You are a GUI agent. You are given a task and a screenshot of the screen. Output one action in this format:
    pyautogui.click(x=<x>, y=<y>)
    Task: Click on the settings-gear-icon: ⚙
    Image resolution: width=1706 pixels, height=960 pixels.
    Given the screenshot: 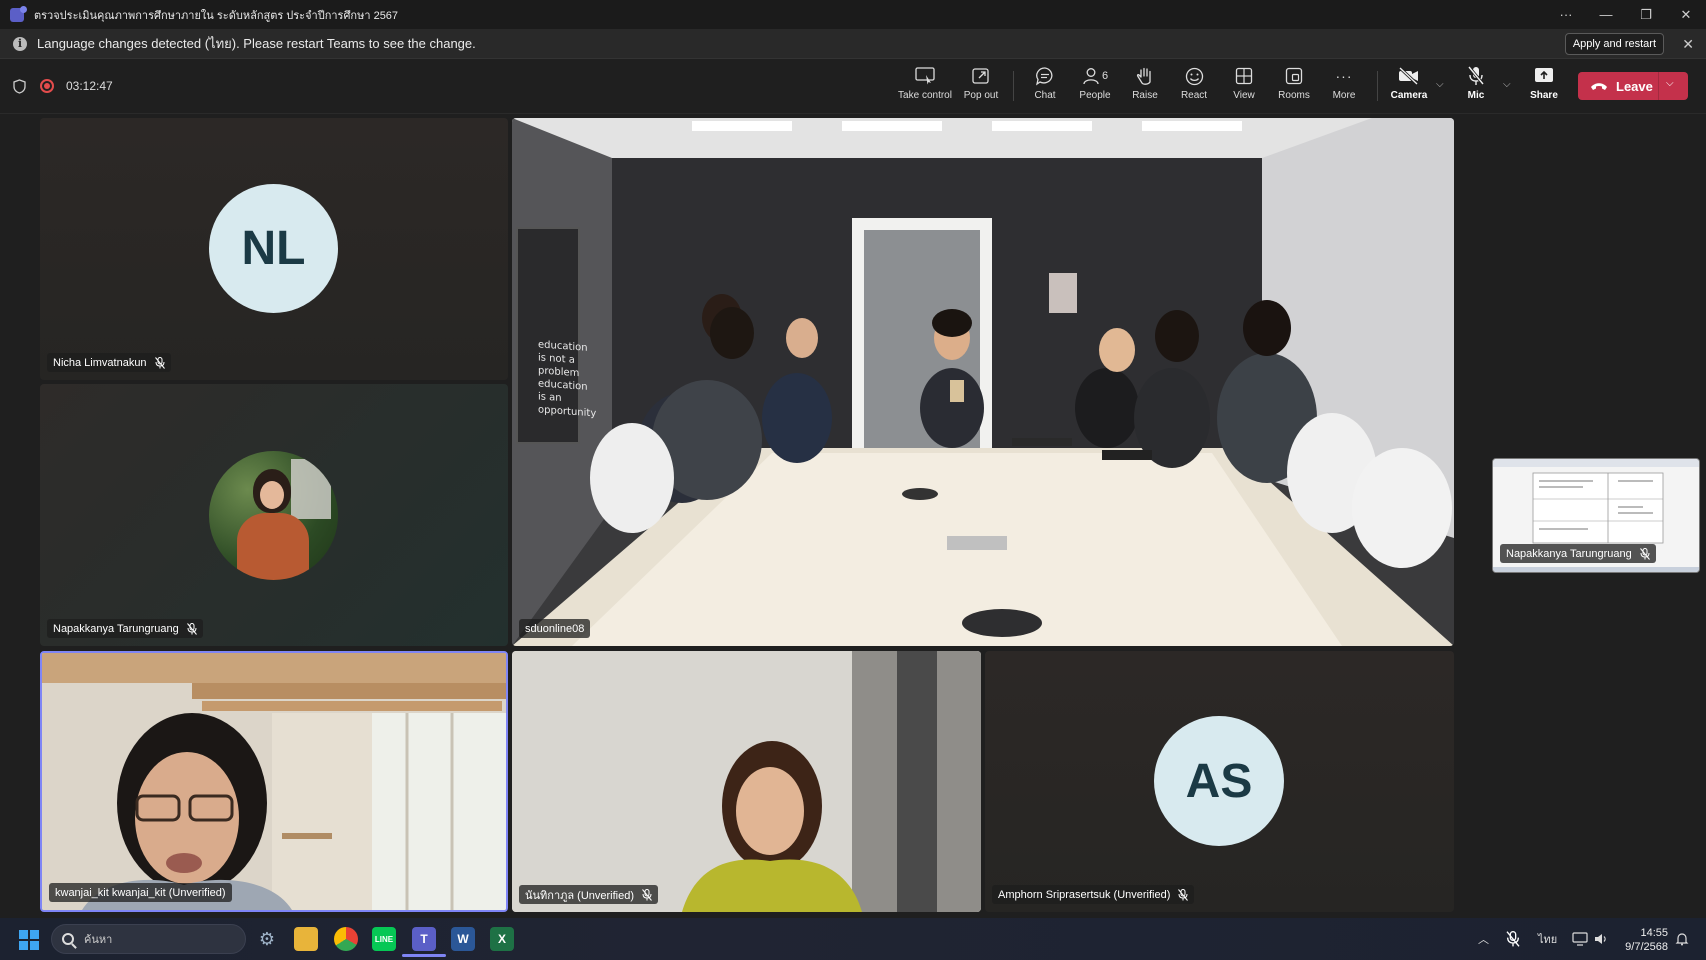 What is the action you would take?
    pyautogui.click(x=267, y=939)
    